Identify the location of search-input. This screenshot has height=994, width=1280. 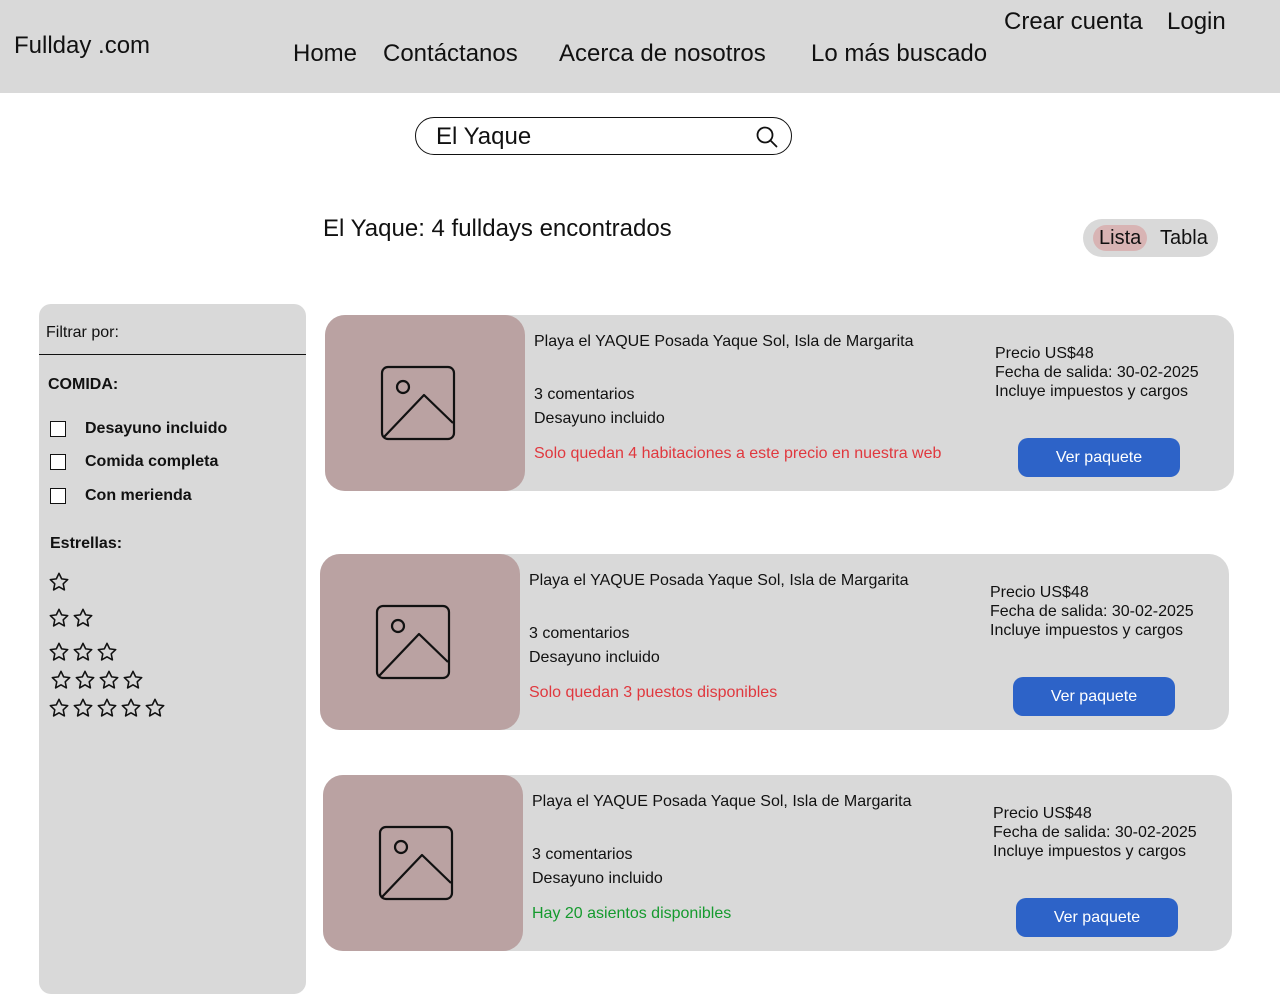
(591, 137).